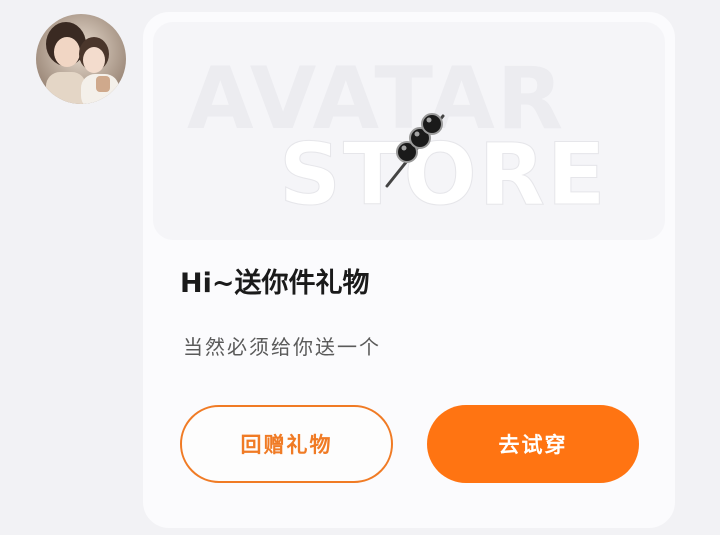  Describe the element at coordinates (533, 444) in the screenshot. I see `try-on-button: 去试穿` at that location.